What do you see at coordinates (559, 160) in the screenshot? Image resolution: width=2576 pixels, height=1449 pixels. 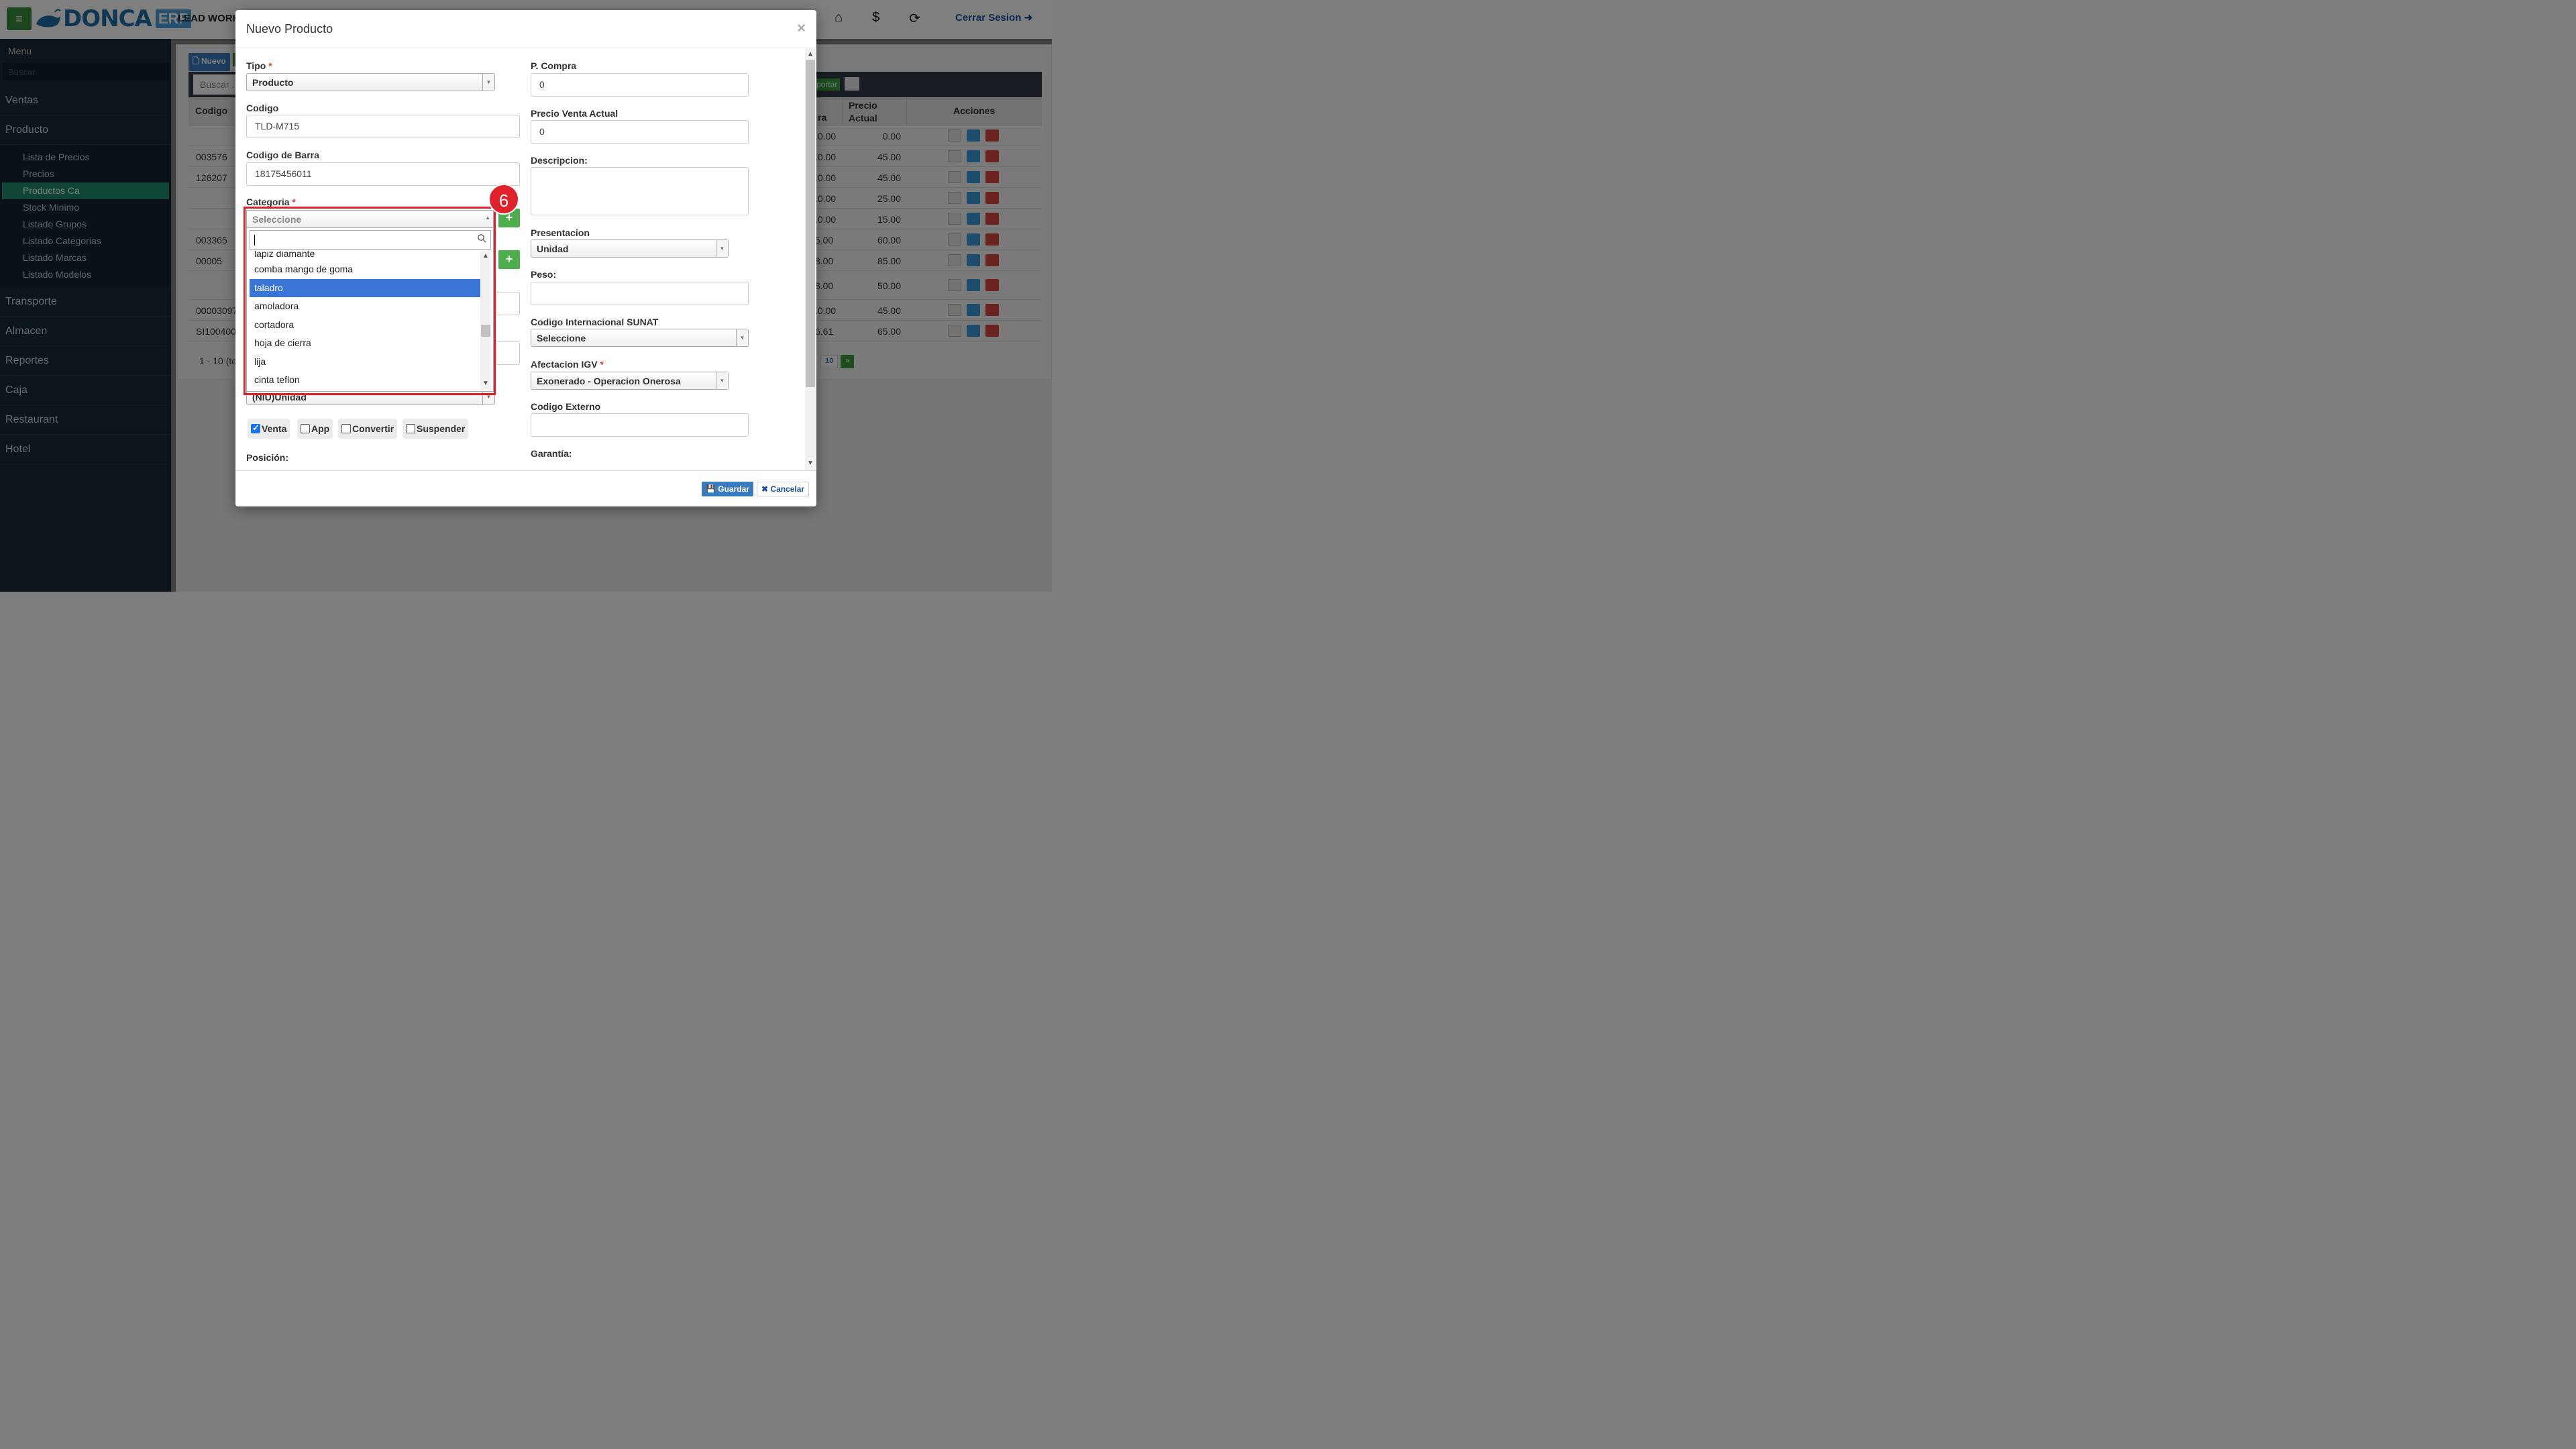 I see `descripcion-label: Descripcion:` at bounding box center [559, 160].